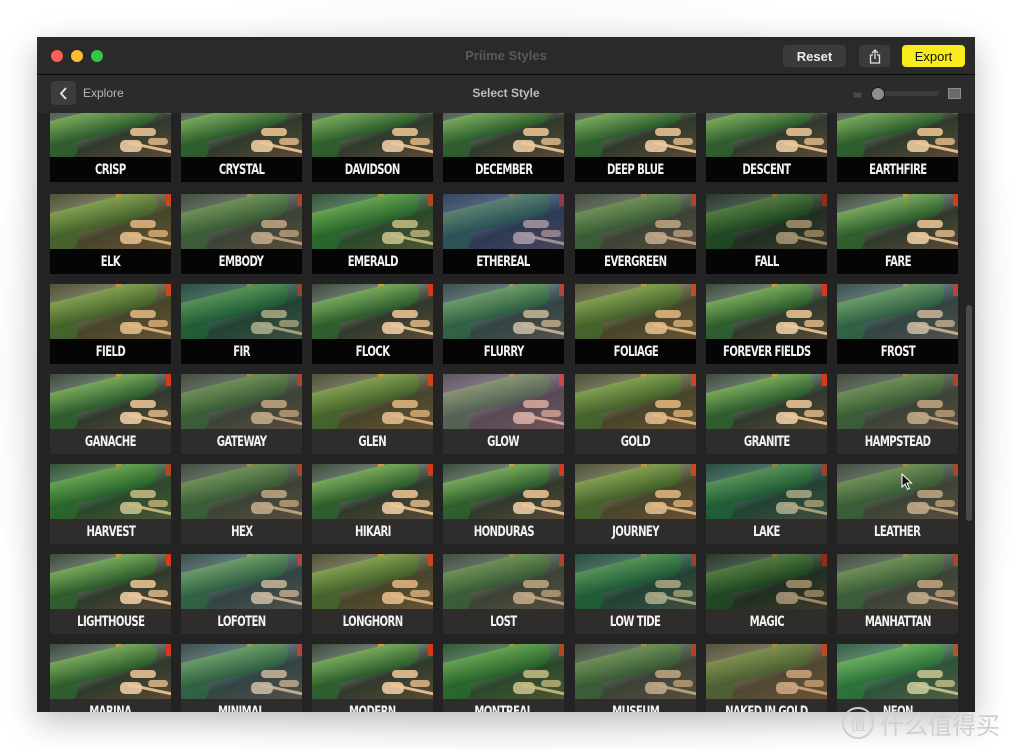  Describe the element at coordinates (372, 234) in the screenshot. I see `style-tile: EMERALD` at that location.